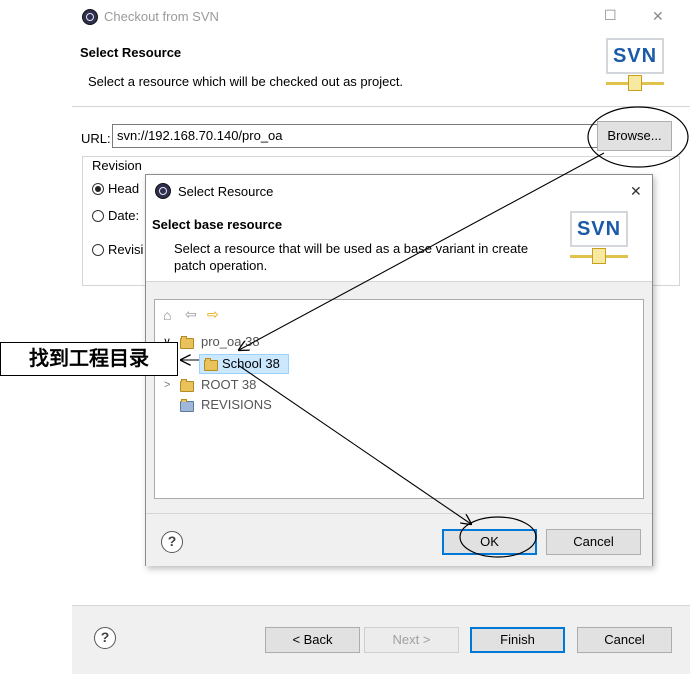  What do you see at coordinates (638, 137) in the screenshot?
I see `browse-highlight-circle` at bounding box center [638, 137].